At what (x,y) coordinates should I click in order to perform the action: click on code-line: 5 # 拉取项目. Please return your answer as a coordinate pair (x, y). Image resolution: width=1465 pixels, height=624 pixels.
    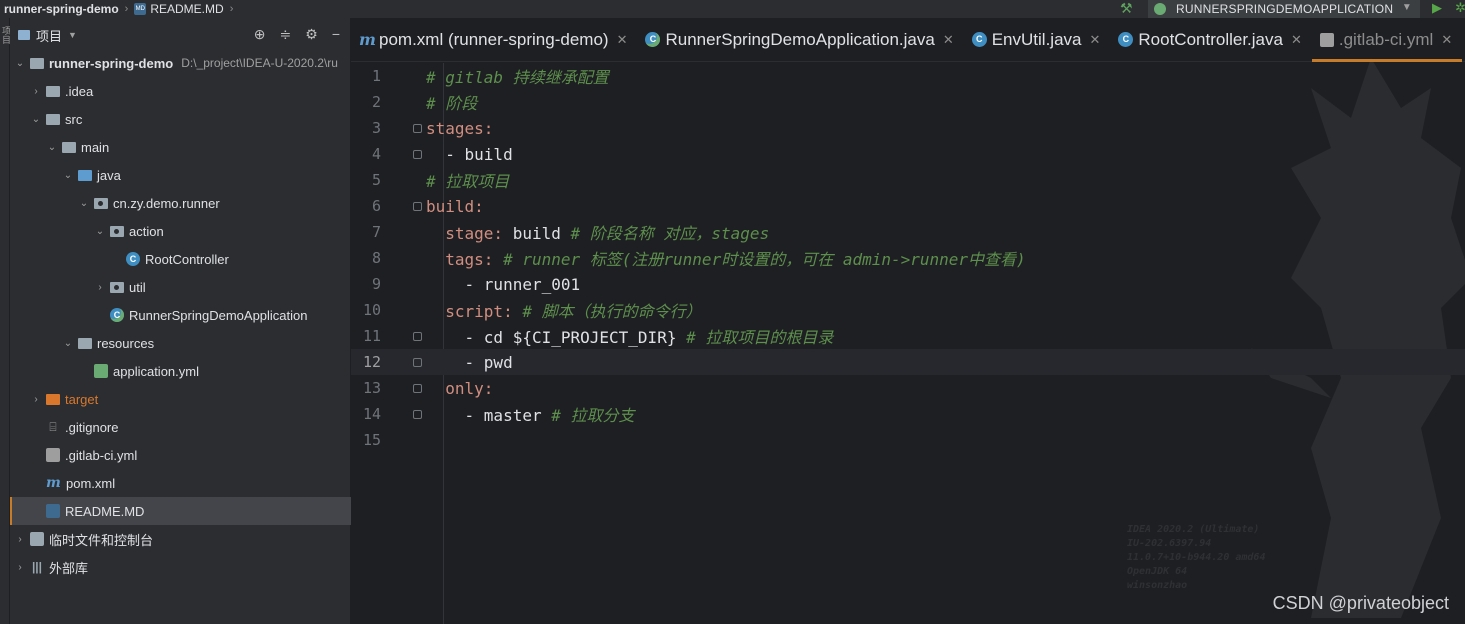
    Looking at the image, I should click on (908, 180).